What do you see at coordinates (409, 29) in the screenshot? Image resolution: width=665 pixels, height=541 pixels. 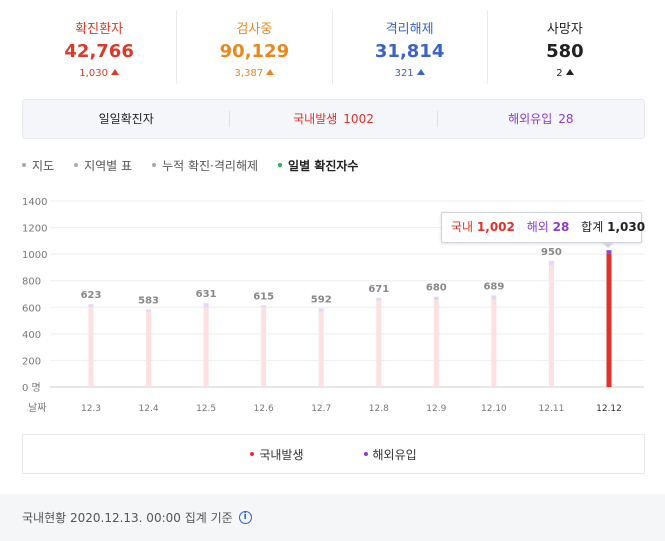 I see `stat-label: 격리해제` at bounding box center [409, 29].